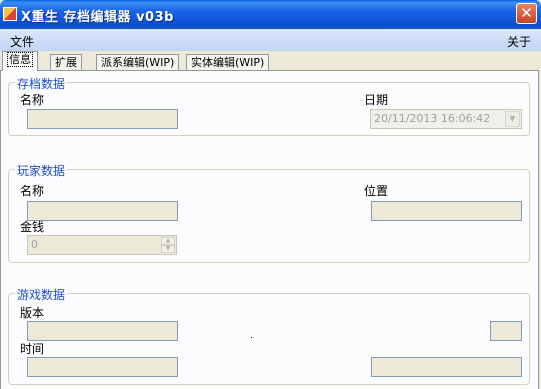  I want to click on close-button: ✕, so click(526, 13).